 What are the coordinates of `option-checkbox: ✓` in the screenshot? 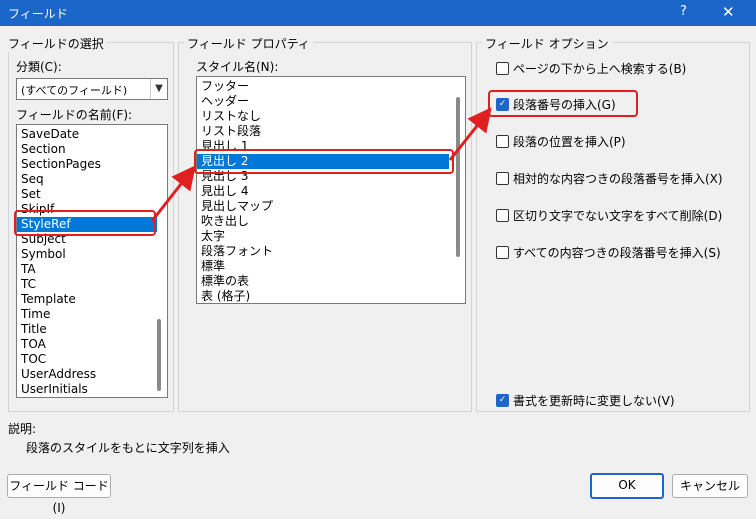 It's located at (502, 104).